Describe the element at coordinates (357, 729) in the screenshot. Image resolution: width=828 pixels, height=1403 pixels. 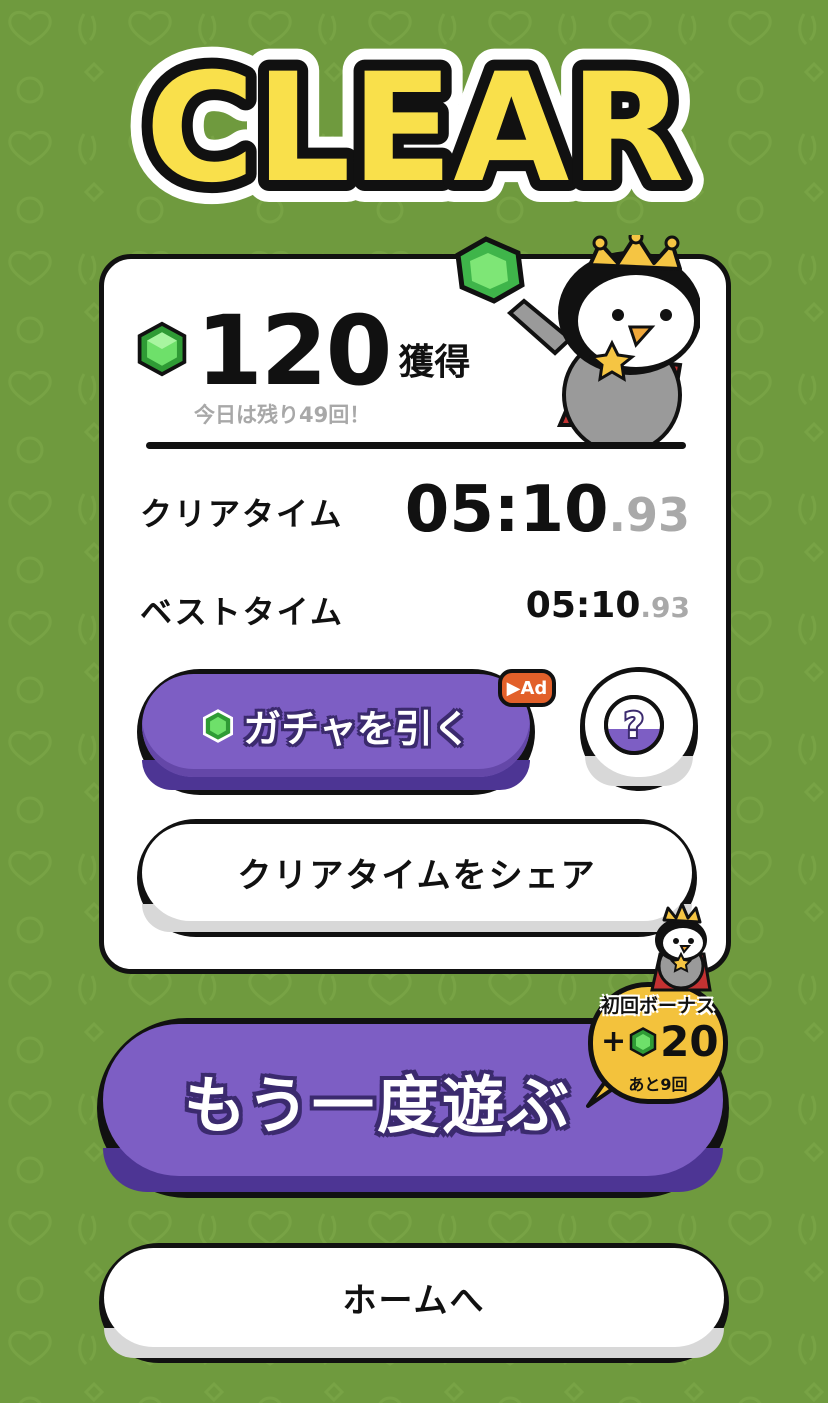
I see `gacha-button-label: ガチャを引く` at that location.